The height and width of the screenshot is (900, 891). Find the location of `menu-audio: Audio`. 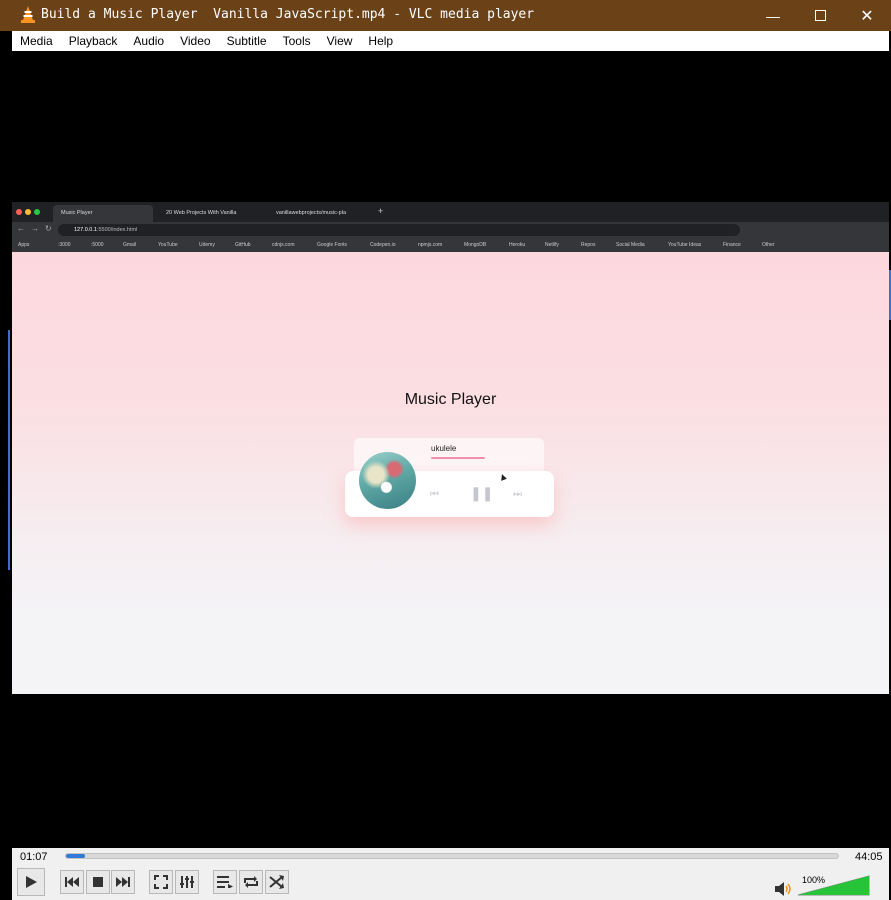

menu-audio: Audio is located at coordinates (148, 41).